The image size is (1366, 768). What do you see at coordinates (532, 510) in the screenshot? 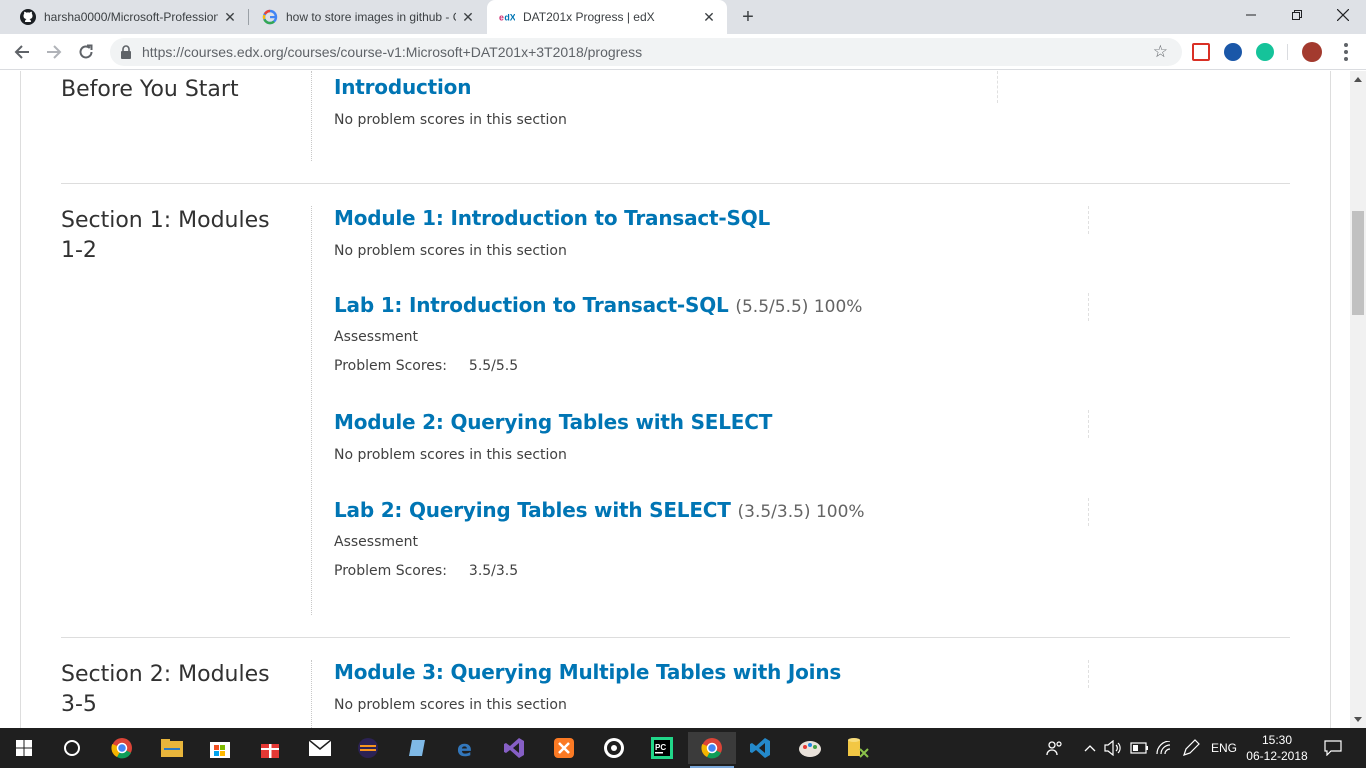
I see `section-link: Lab 2: Querying Tables with SELECT` at bounding box center [532, 510].